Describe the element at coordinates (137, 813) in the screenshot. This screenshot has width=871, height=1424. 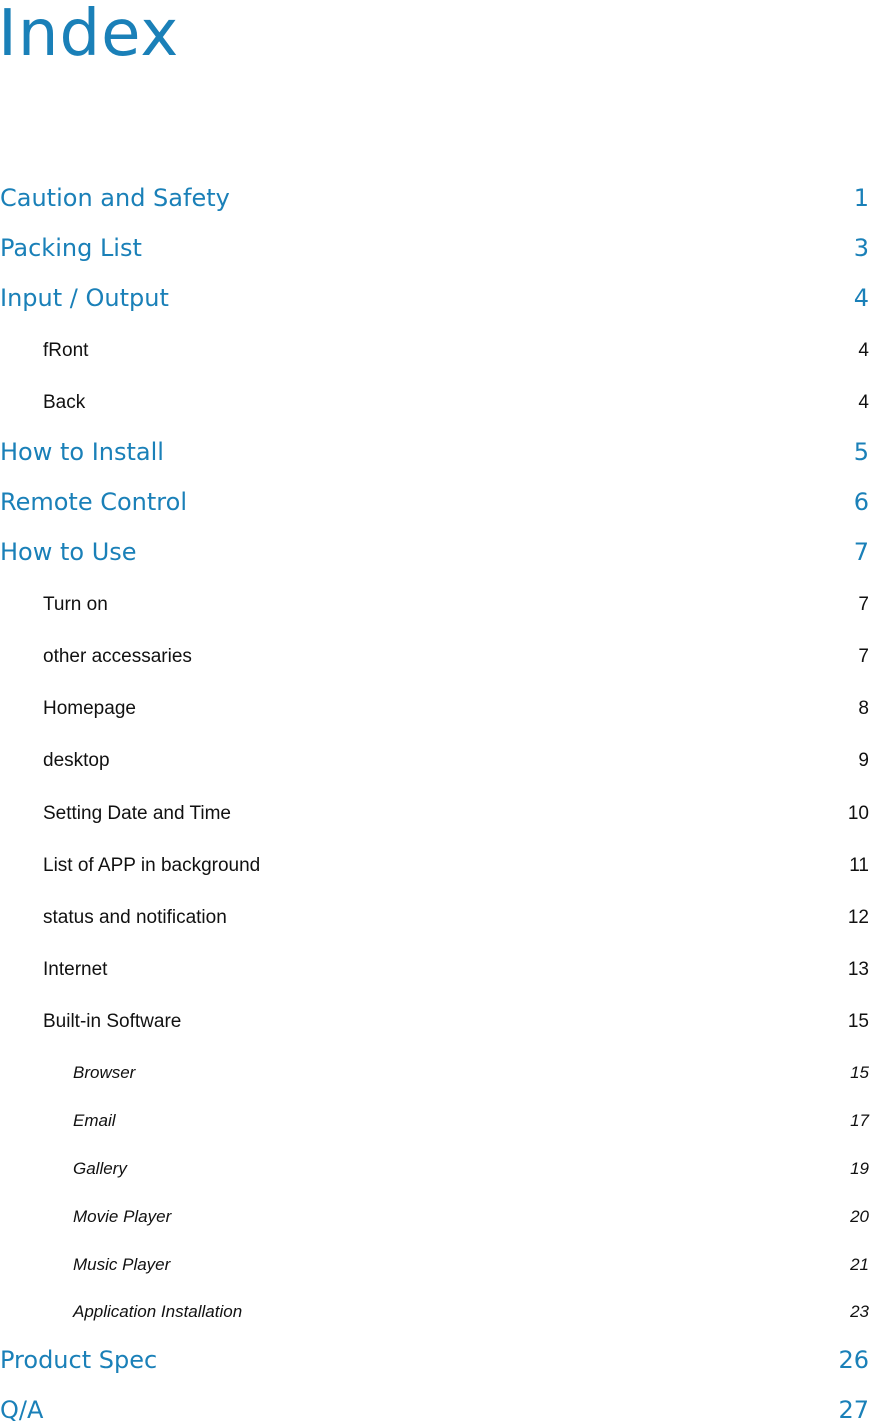
I see `toc-entry-label: Setting Date and Time` at that location.